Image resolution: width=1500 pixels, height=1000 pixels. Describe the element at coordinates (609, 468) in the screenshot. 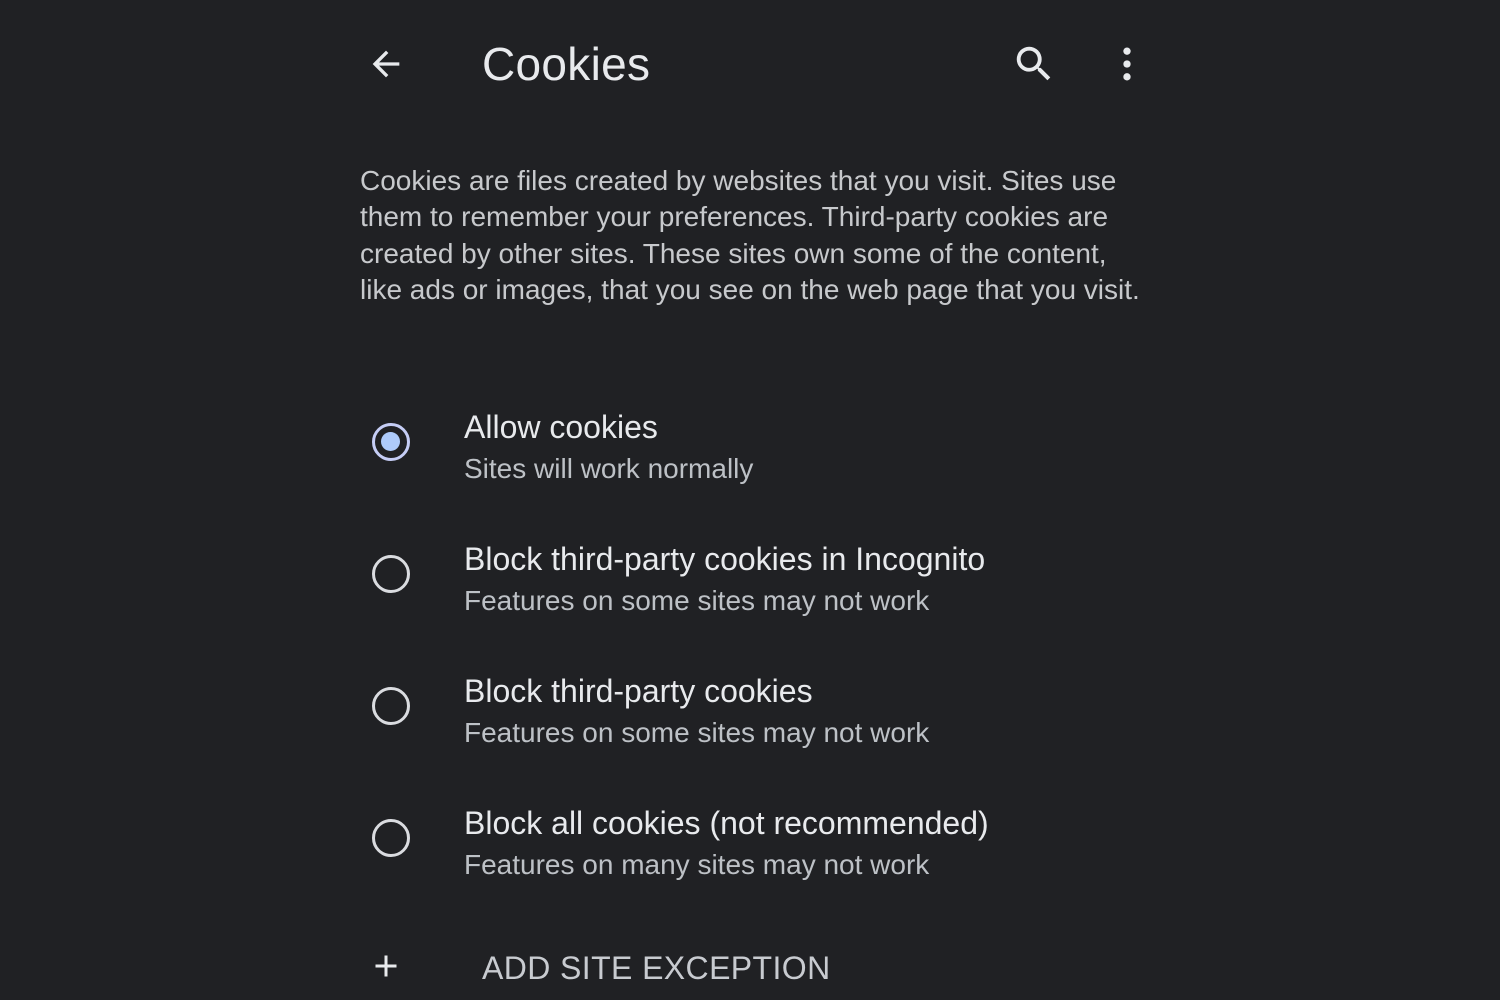

I see `option-subtitle: Sites will work normally` at that location.